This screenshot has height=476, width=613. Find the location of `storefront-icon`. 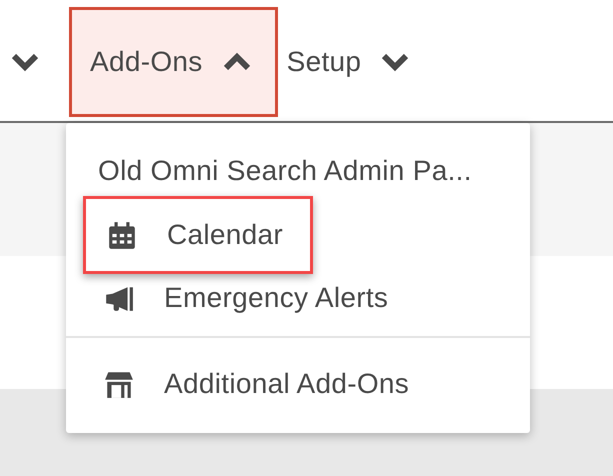

storefront-icon is located at coordinates (119, 384).